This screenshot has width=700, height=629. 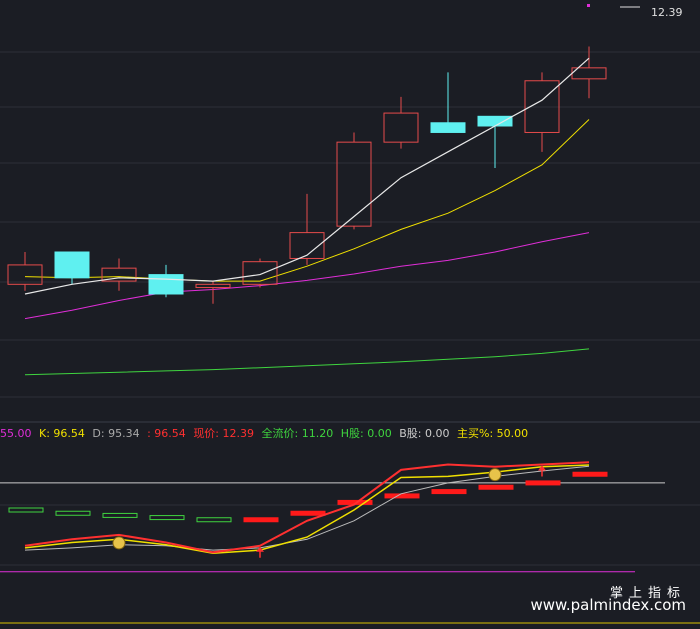 I want to click on candle-10-body, so click(x=495, y=121).